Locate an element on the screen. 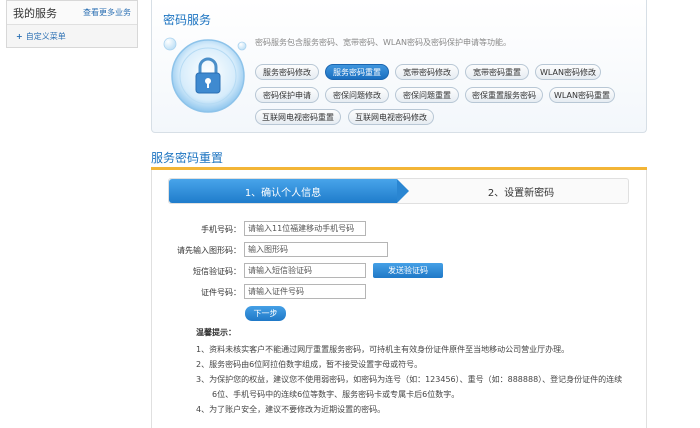 This screenshot has height=428, width=700. sidebar: 我的服务 查看更多业务 + 自定义菜单 is located at coordinates (72, 24).